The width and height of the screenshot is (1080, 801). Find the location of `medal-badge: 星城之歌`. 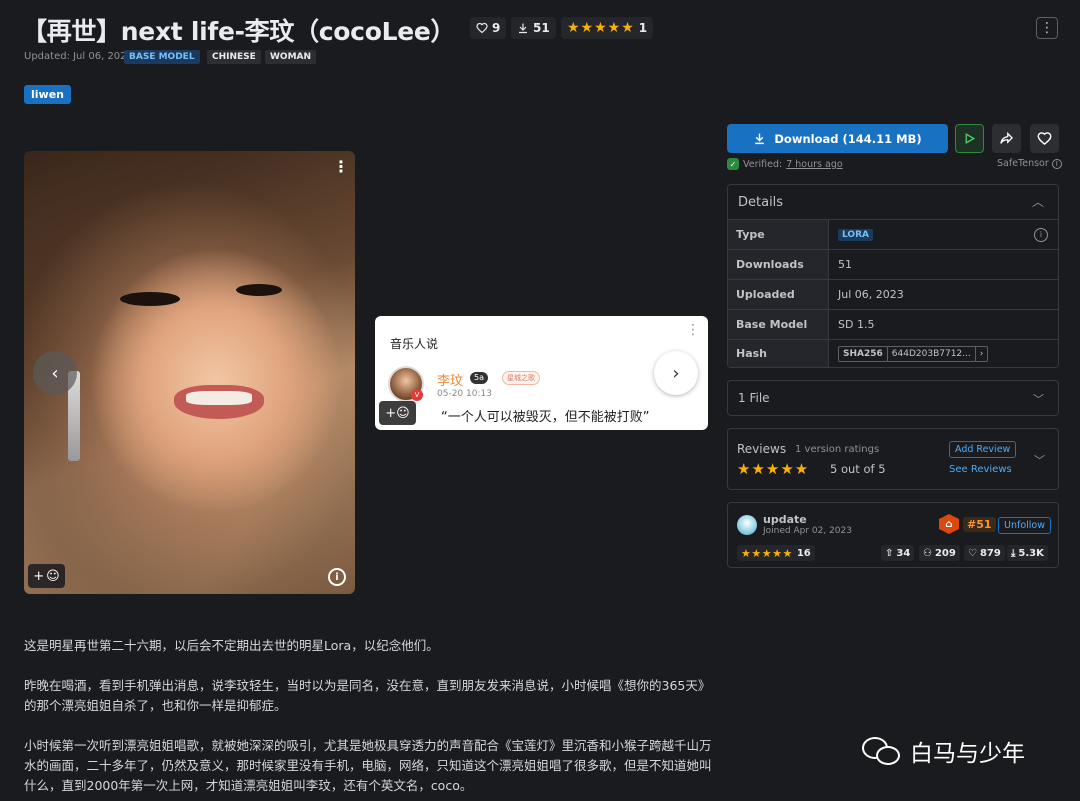

medal-badge: 星城之歌 is located at coordinates (521, 378).